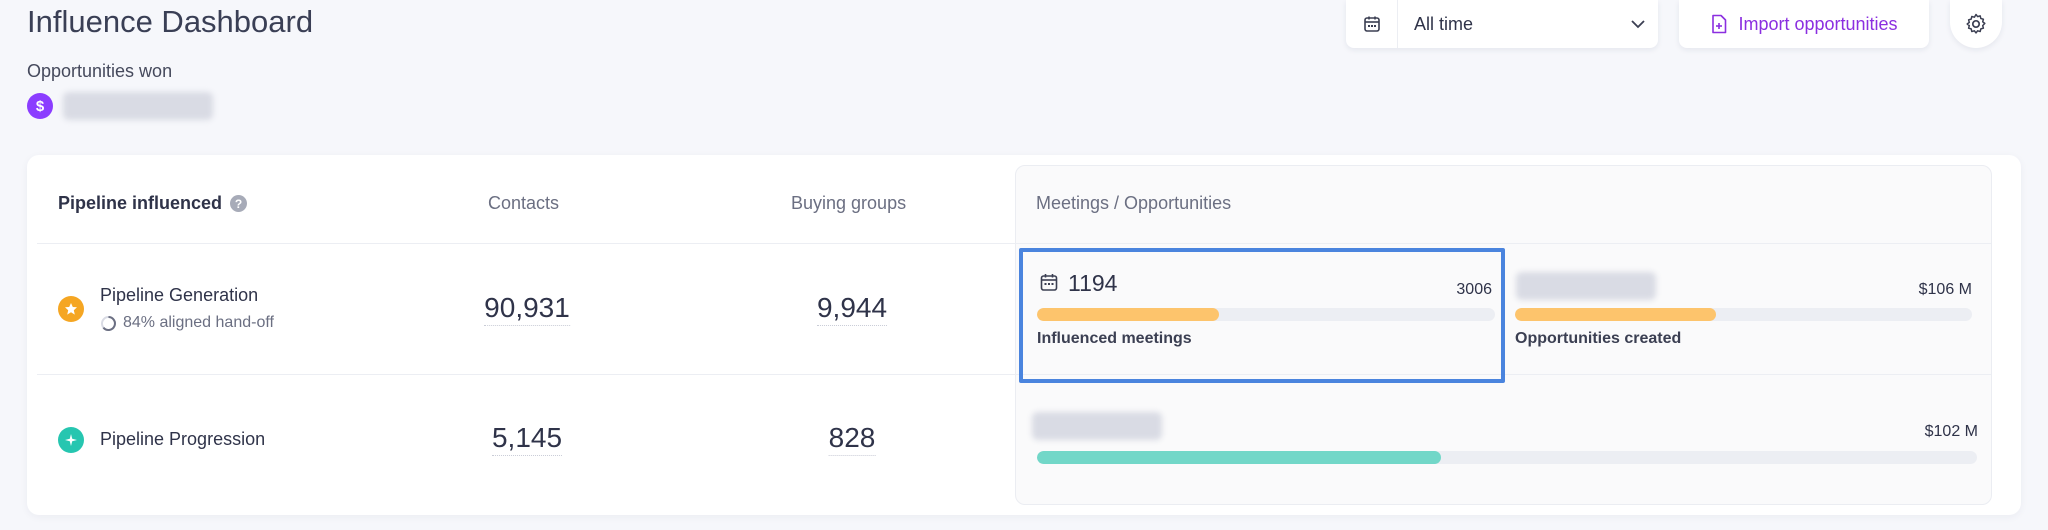 The height and width of the screenshot is (530, 2048). I want to click on progress-ring-icon, so click(108, 323).